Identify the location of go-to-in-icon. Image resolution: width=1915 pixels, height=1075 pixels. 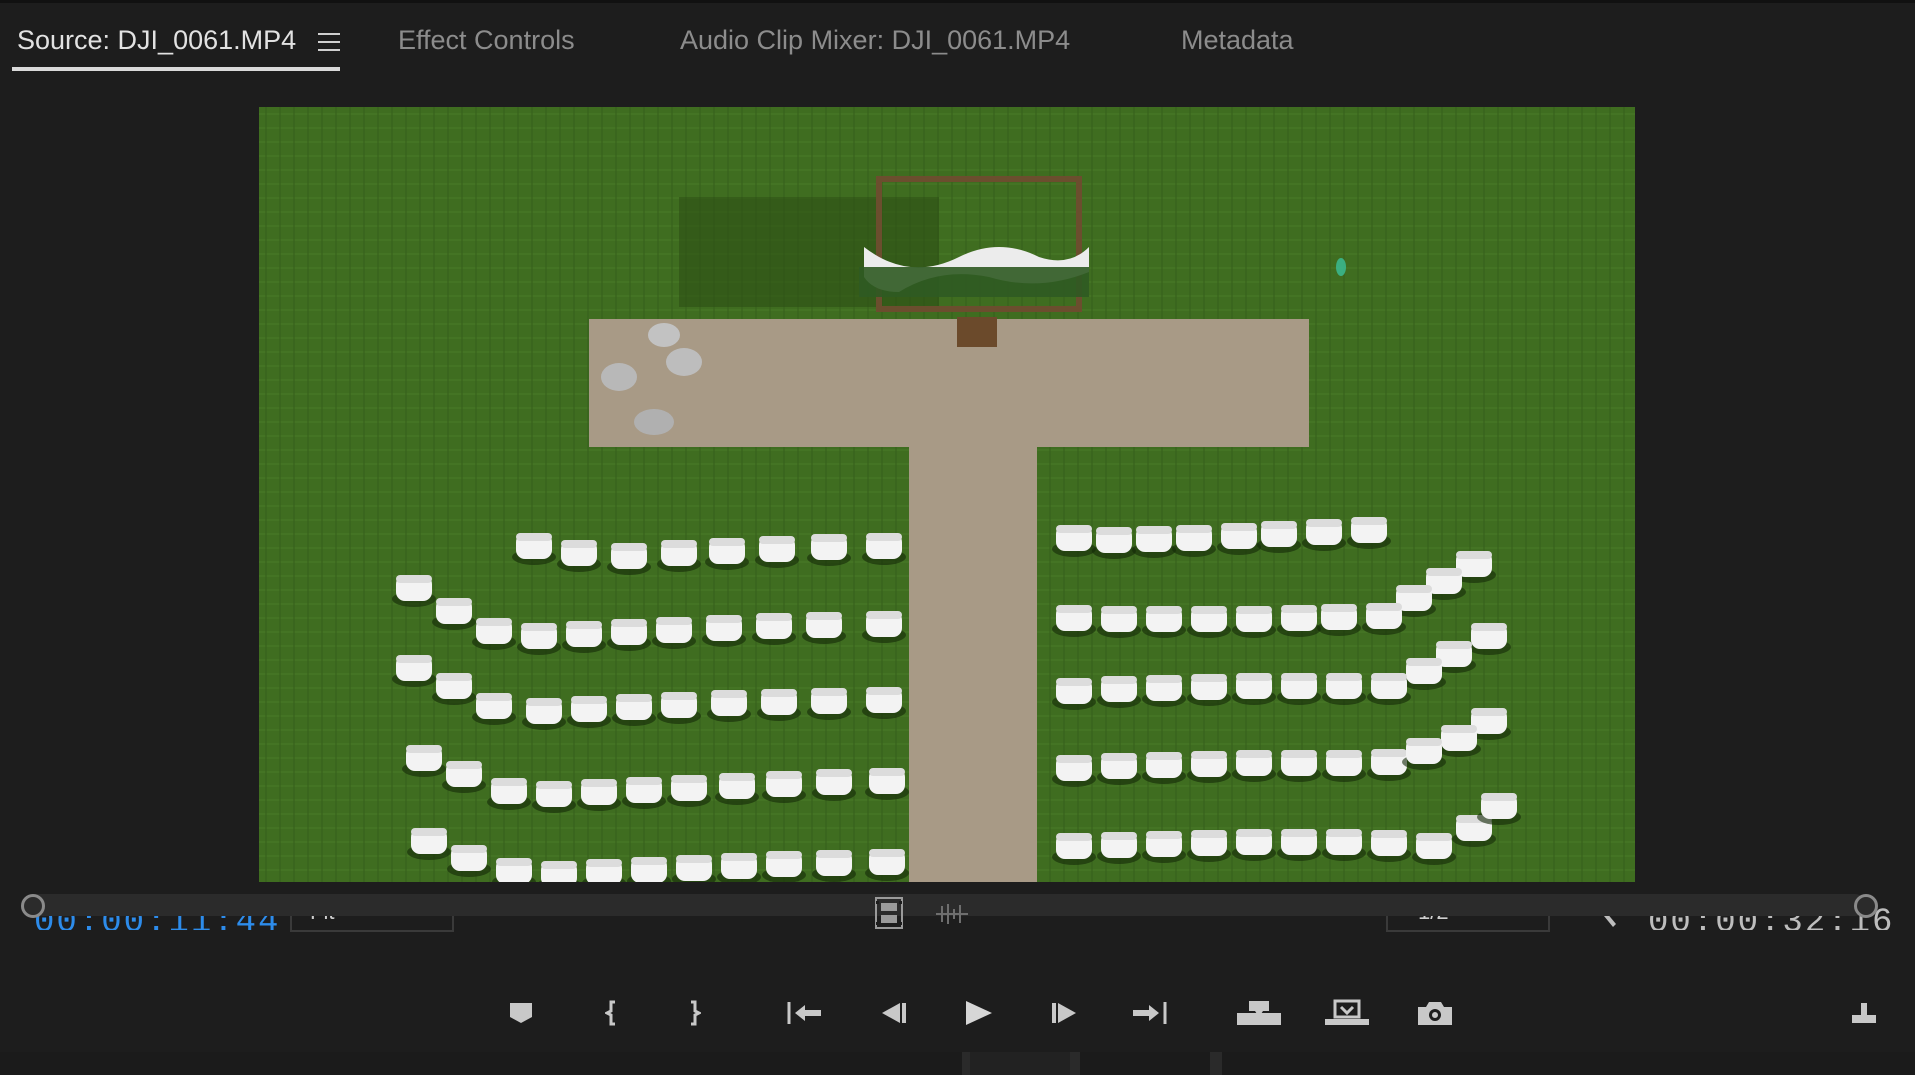
(804, 1013).